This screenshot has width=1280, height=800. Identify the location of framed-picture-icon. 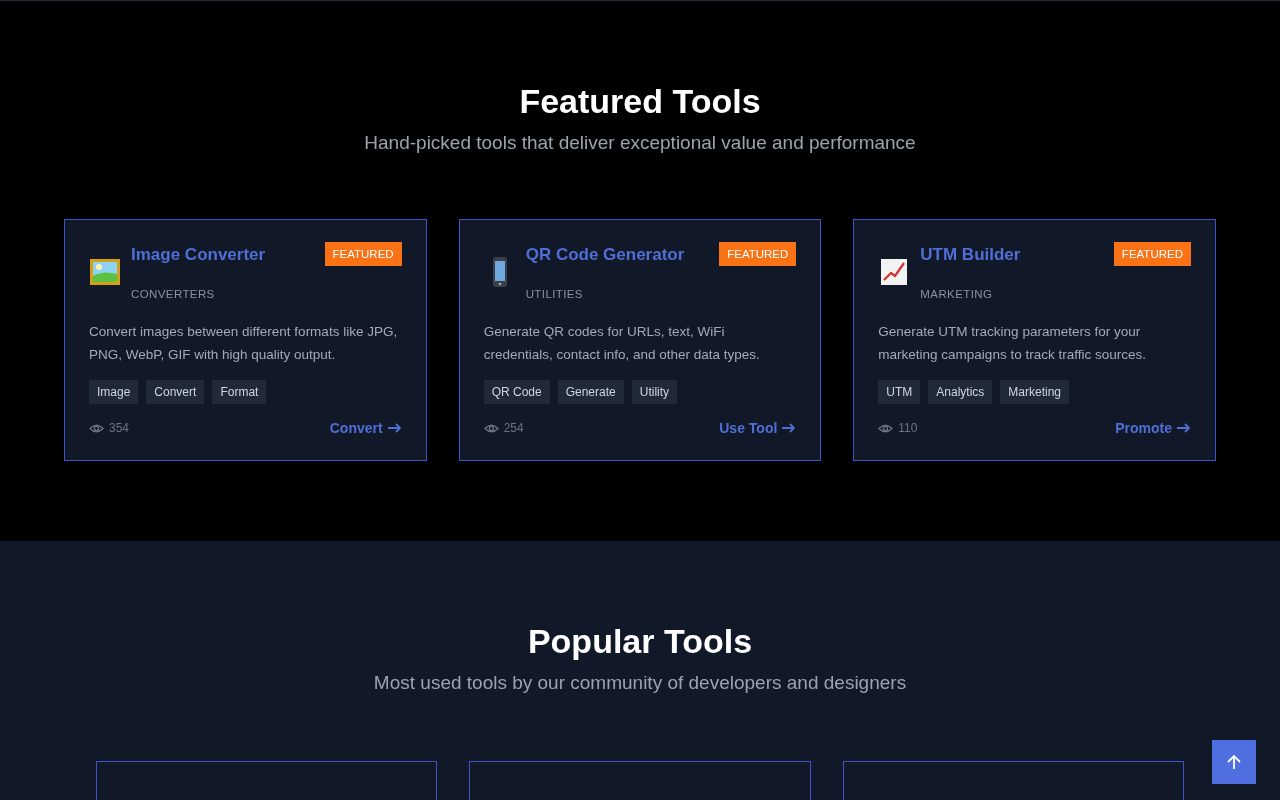
(105, 272).